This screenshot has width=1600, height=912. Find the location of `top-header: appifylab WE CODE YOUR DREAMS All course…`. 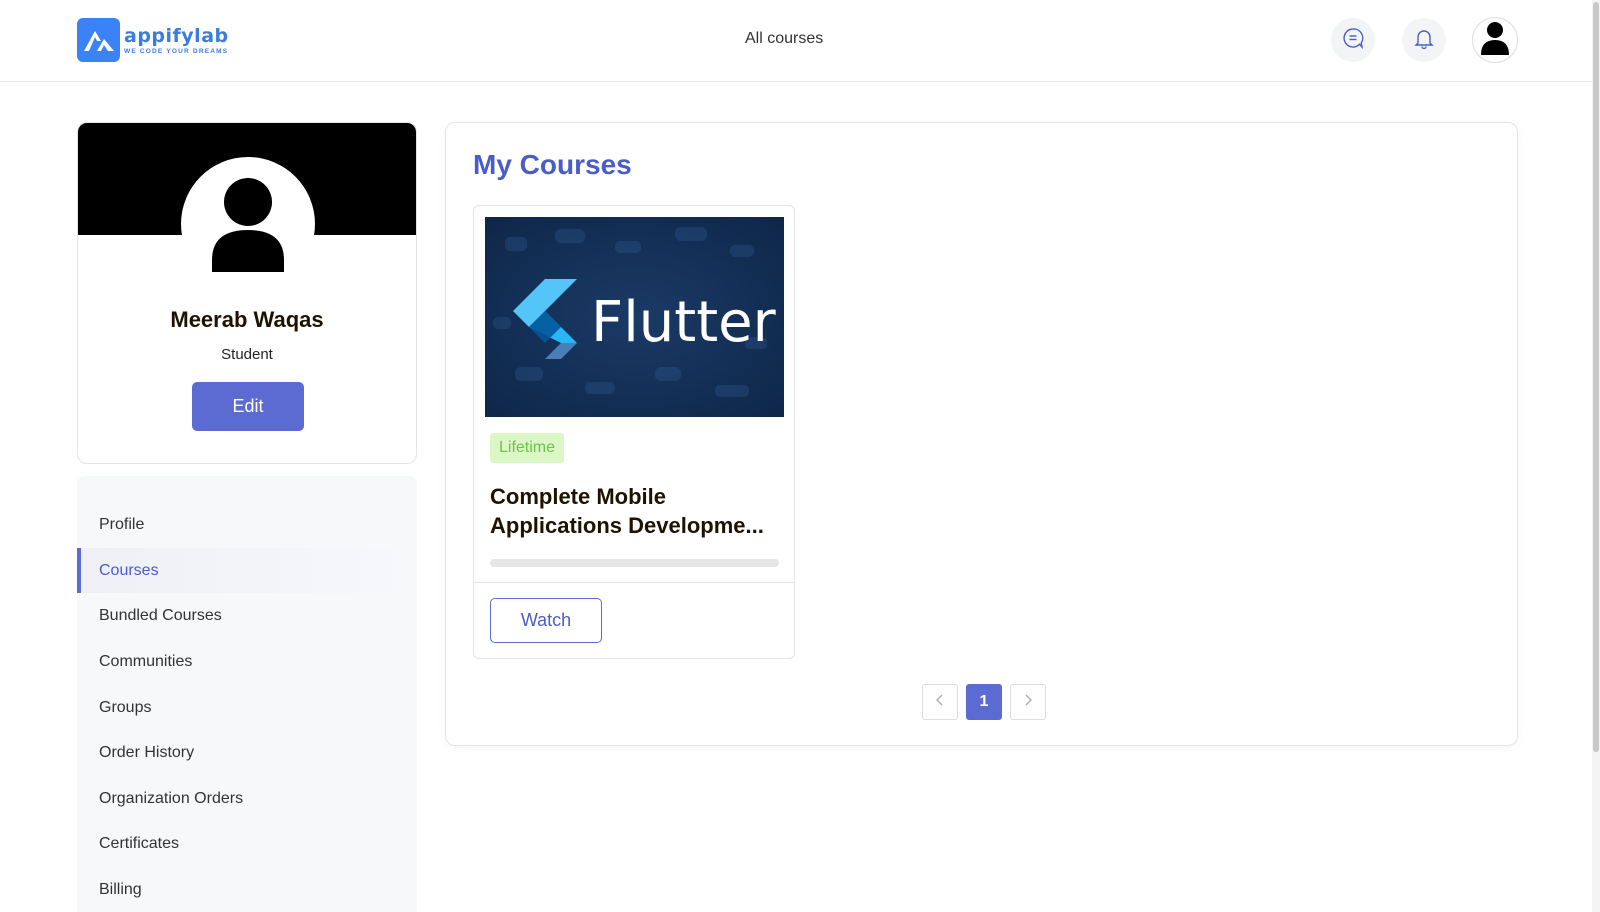

top-header: appifylab WE CODE YOUR DREAMS All course… is located at coordinates (796, 41).